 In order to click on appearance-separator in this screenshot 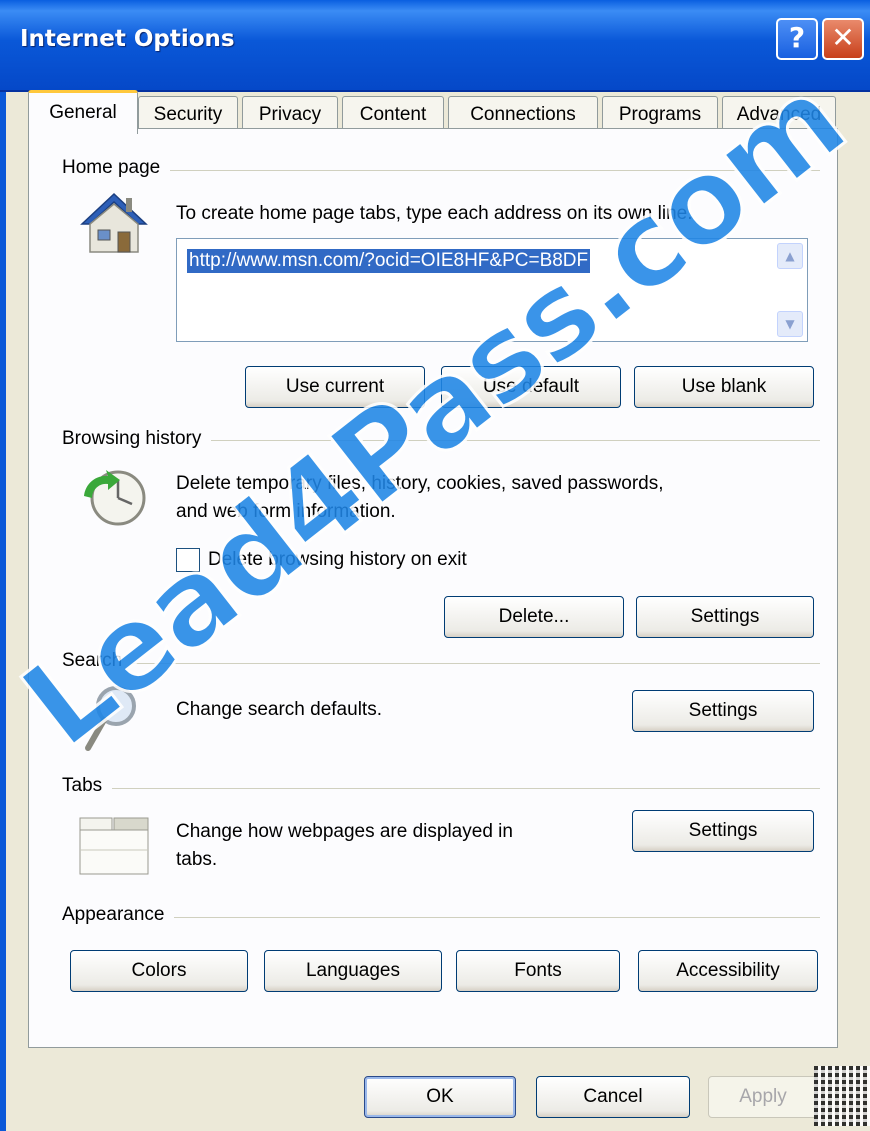, I will do `click(442, 917)`.